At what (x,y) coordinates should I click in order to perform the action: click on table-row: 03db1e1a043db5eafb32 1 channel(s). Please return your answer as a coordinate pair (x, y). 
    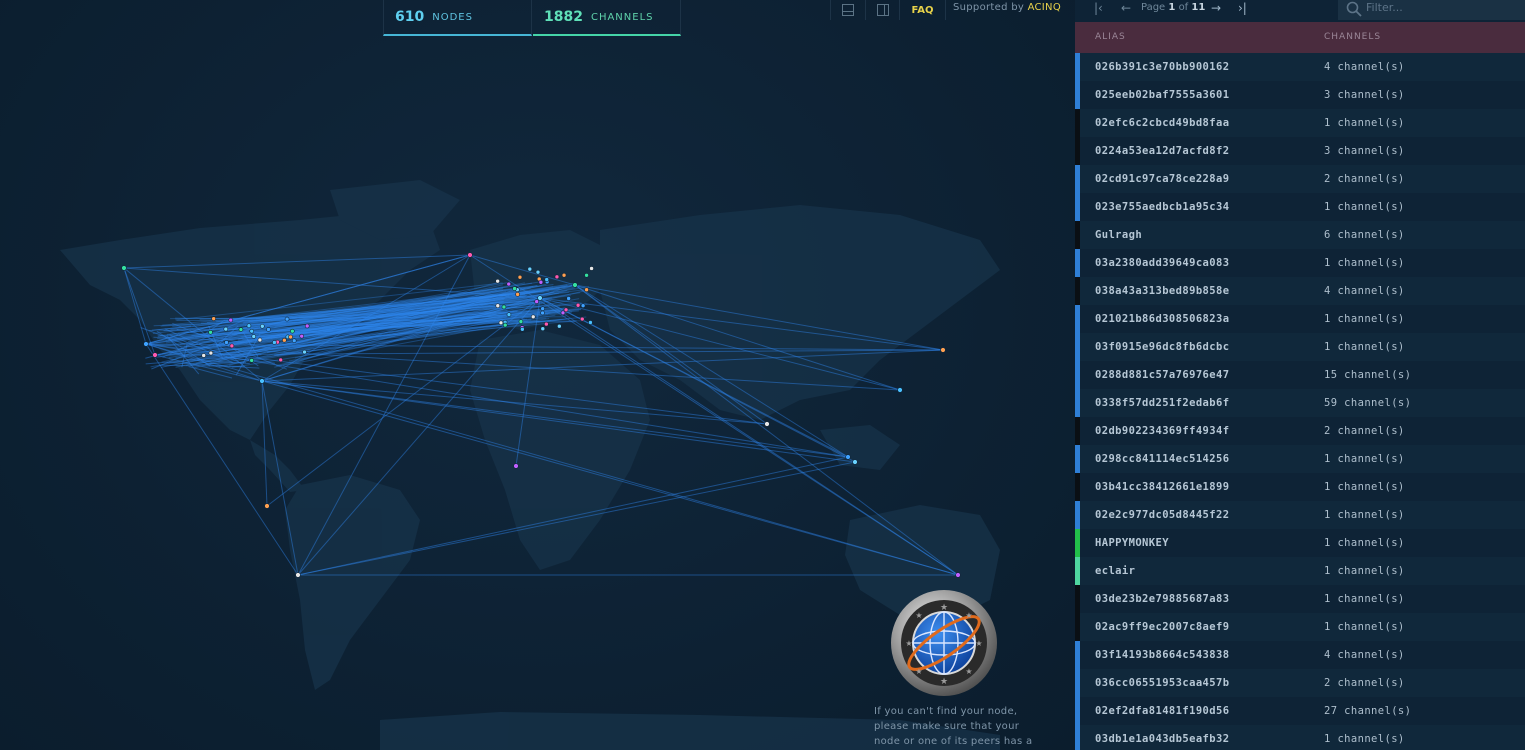
    Looking at the image, I should click on (1300, 737).